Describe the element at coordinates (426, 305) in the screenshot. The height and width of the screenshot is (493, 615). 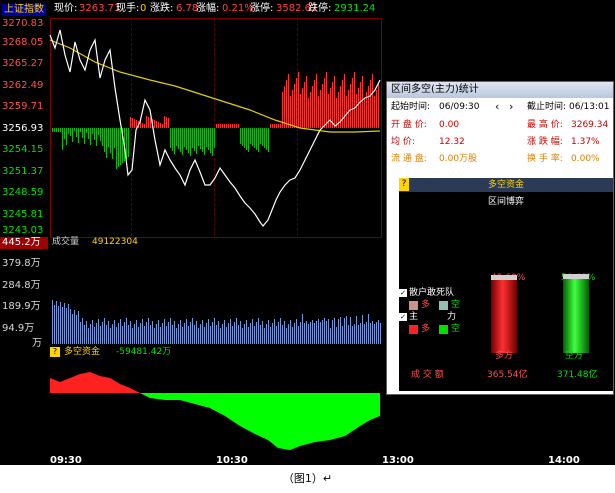
I see `retail-long-label: 多` at that location.